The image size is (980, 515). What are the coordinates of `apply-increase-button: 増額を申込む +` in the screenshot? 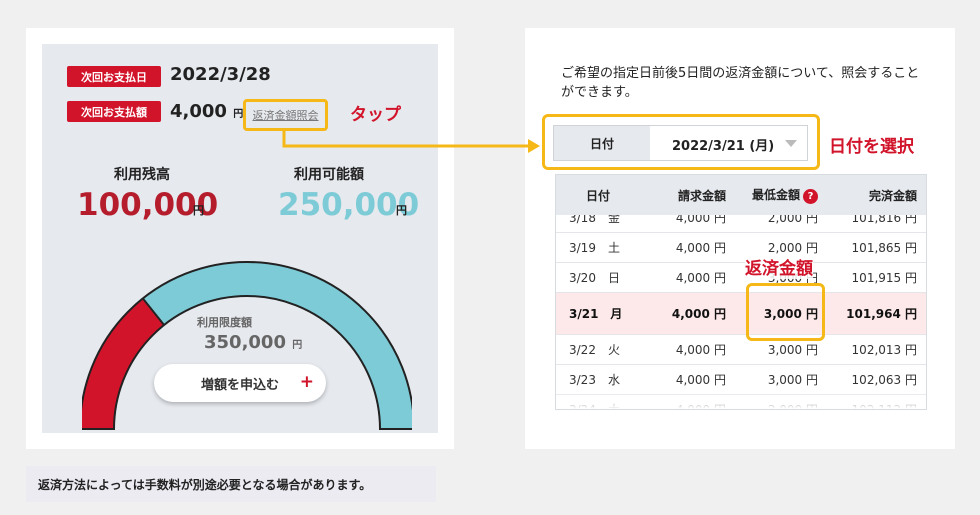 It's located at (240, 383).